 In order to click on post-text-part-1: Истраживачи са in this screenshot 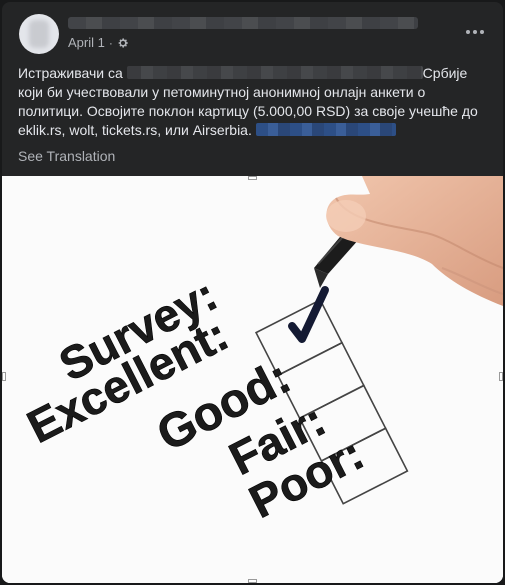, I will do `click(70, 73)`.